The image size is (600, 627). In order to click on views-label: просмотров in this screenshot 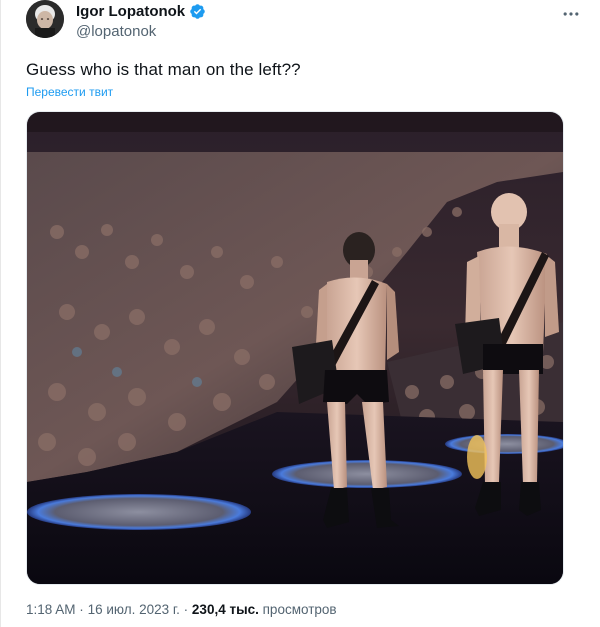, I will do `click(299, 609)`.